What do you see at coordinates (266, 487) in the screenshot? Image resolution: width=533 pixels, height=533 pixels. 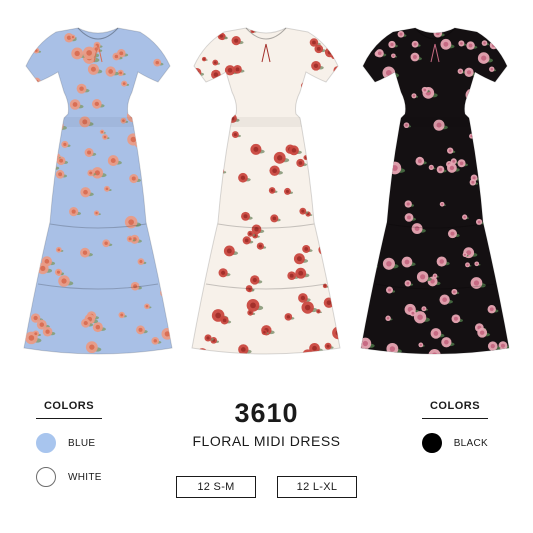 I see `size-options: 12 S-M 12 L-XL` at bounding box center [266, 487].